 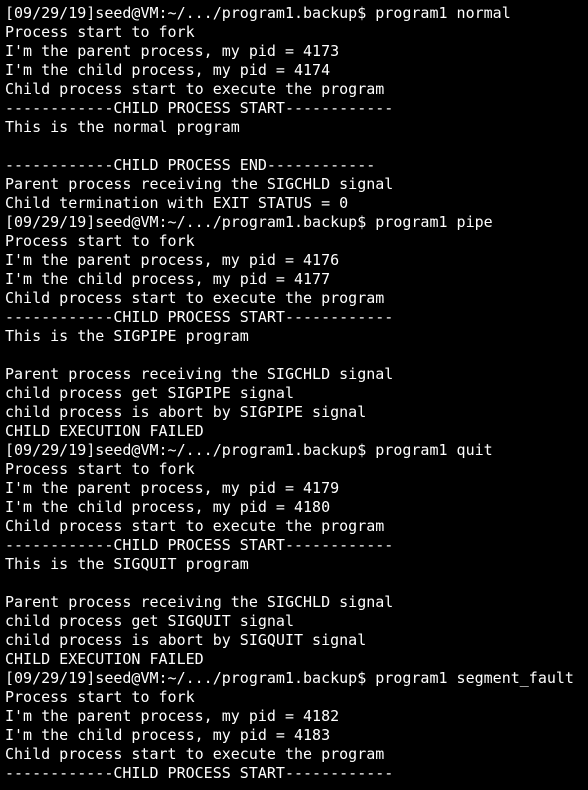 What do you see at coordinates (127, 336) in the screenshot?
I see `output-line: This is the SIGPIPE program` at bounding box center [127, 336].